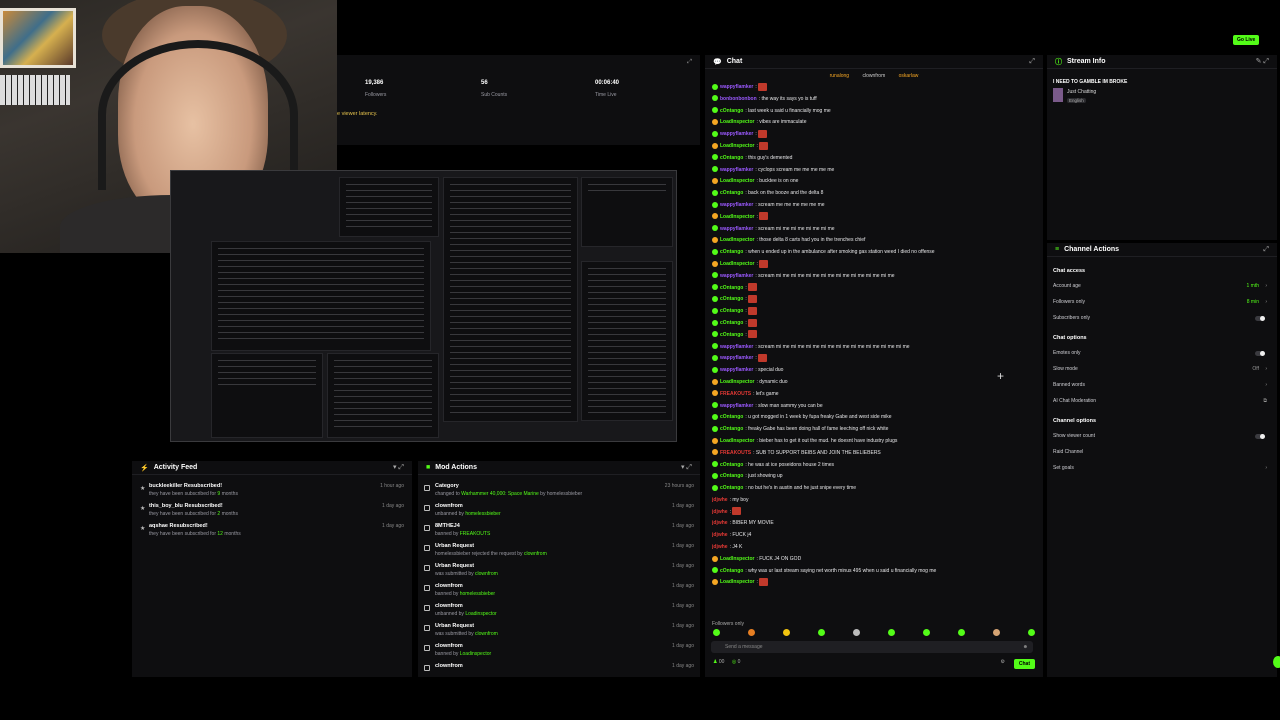 Image resolution: width=1280 pixels, height=720 pixels. Describe the element at coordinates (873, 76) in the screenshot. I see `pinned-user: clownfrom` at that location.